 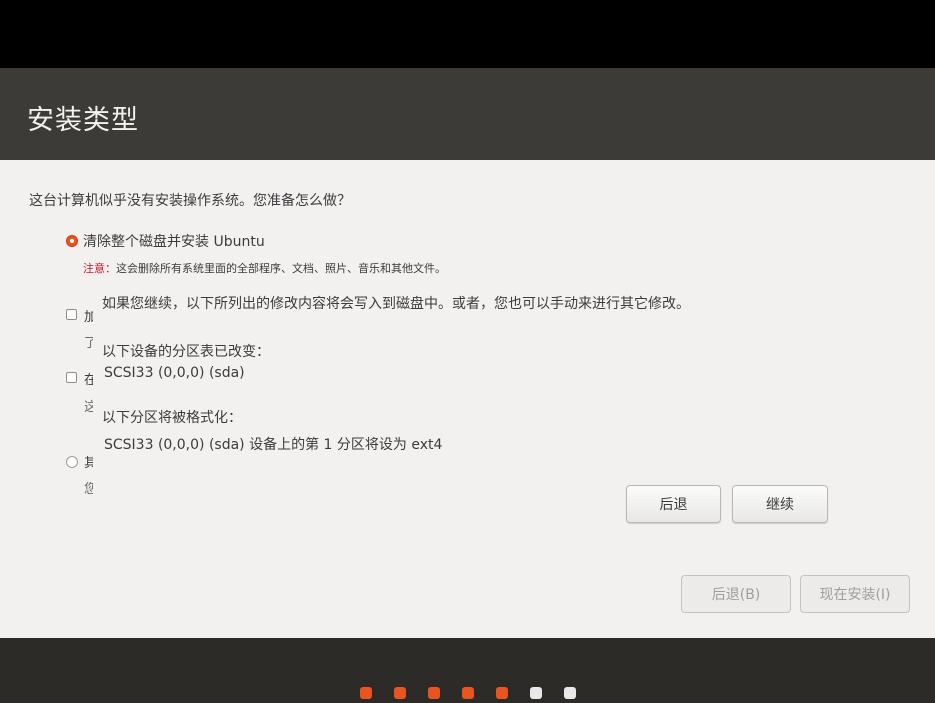 What do you see at coordinates (88, 407) in the screenshot?
I see `lvm-desc-partial: 这` at bounding box center [88, 407].